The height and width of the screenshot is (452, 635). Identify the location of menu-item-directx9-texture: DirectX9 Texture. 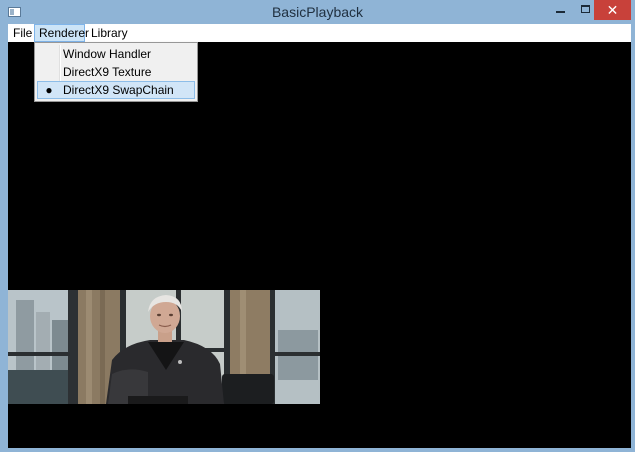
(116, 72).